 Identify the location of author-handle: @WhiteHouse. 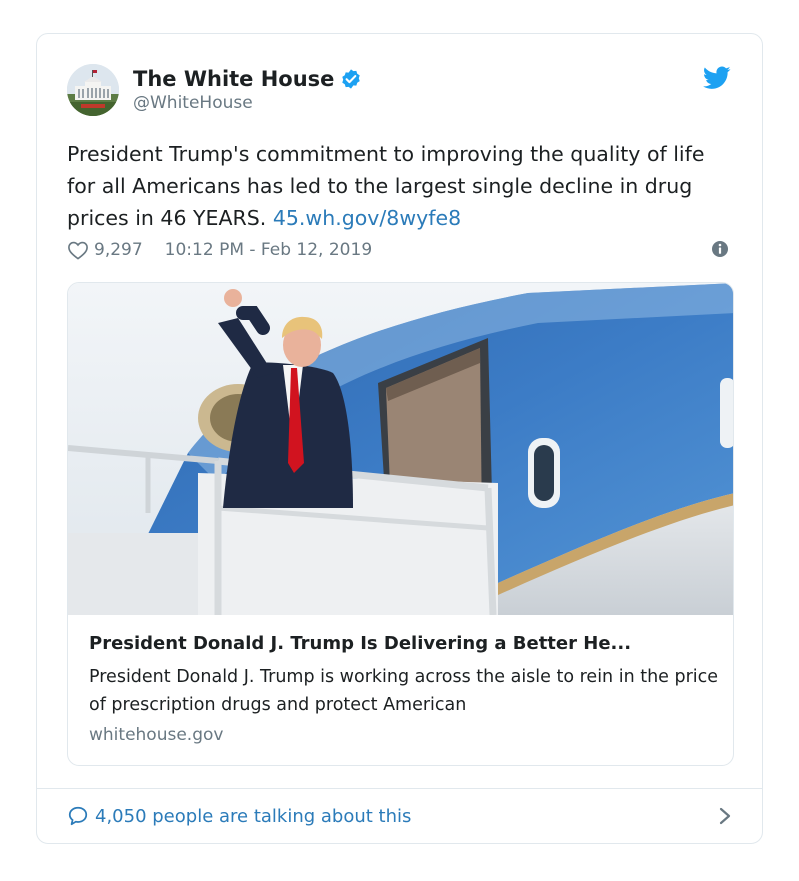
(193, 103).